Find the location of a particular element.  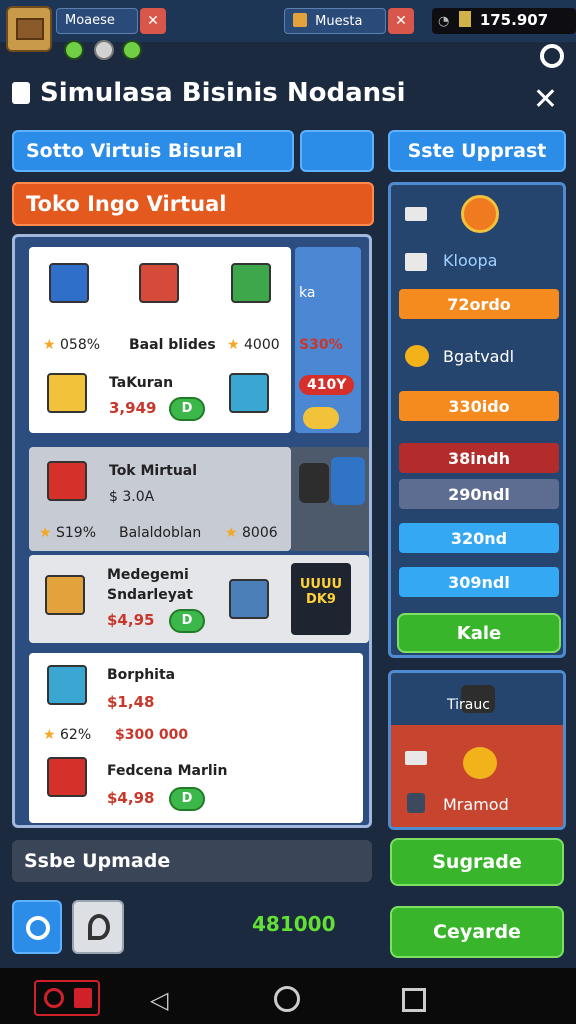

card3-label: Balaldoblan is located at coordinates (160, 533).